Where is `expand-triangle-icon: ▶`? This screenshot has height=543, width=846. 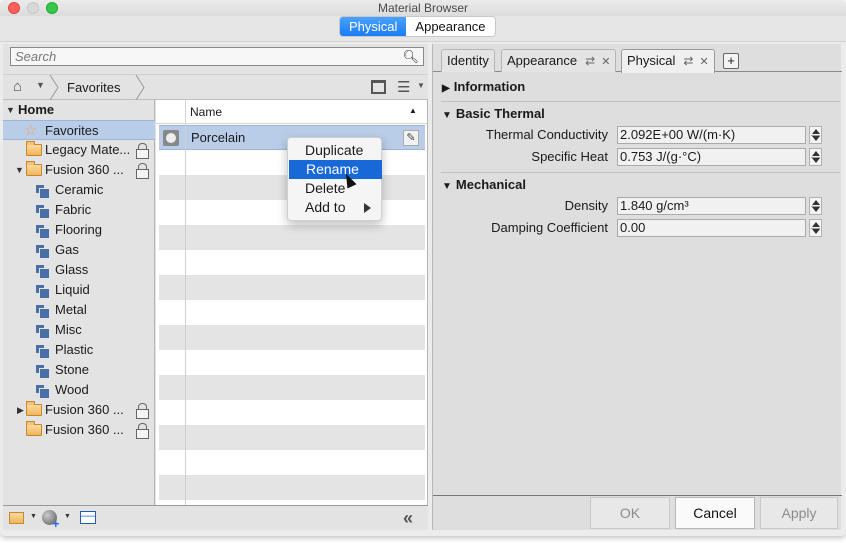
expand-triangle-icon: ▶ is located at coordinates (446, 88).